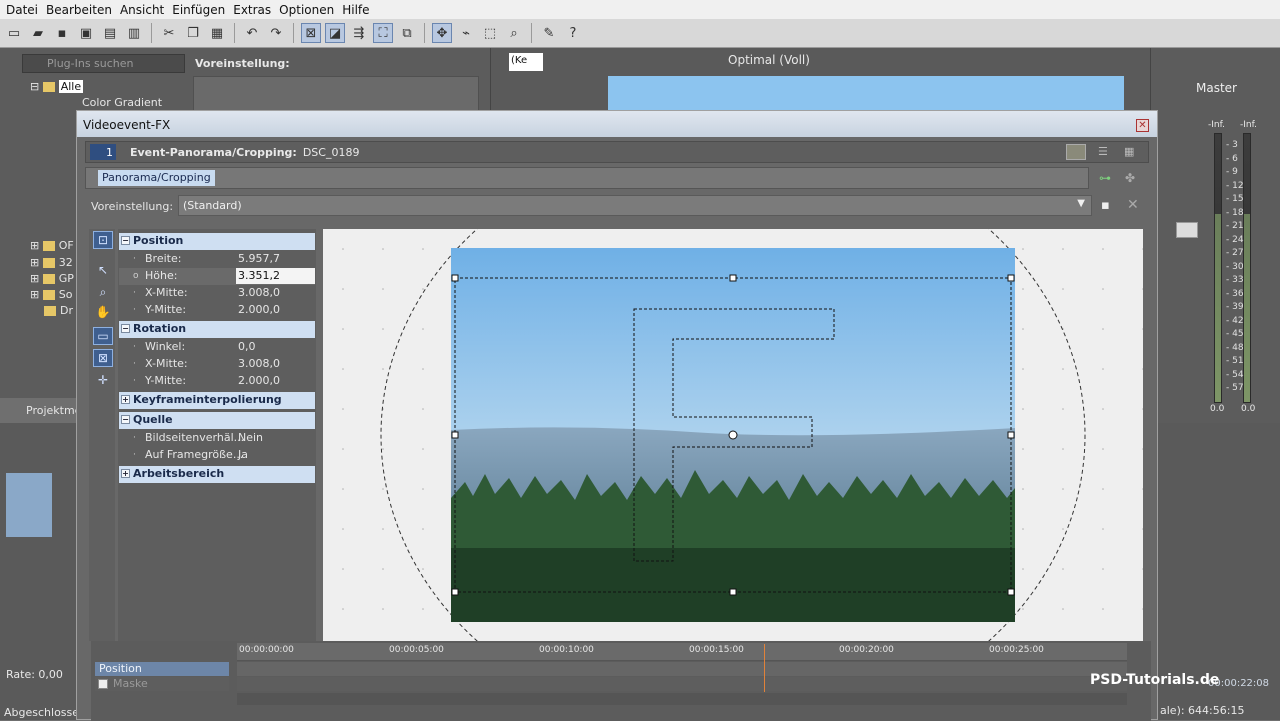 The image size is (1280, 721). I want to click on scale-about-center-icon: ⊠, so click(103, 358).